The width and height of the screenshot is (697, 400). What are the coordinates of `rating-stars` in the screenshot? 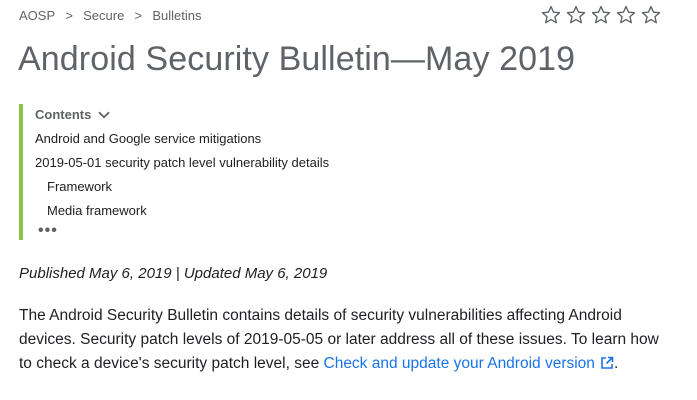 It's located at (601, 15).